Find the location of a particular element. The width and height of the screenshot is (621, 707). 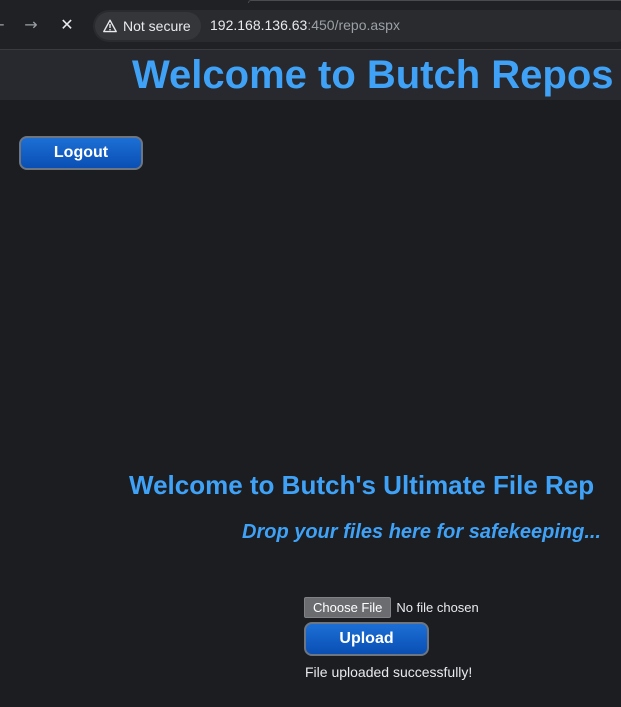

upload-button: Upload is located at coordinates (366, 639).